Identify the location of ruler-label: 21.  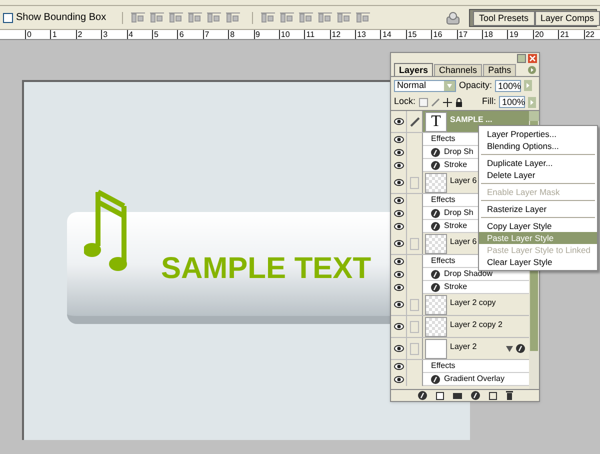
(571, 34).